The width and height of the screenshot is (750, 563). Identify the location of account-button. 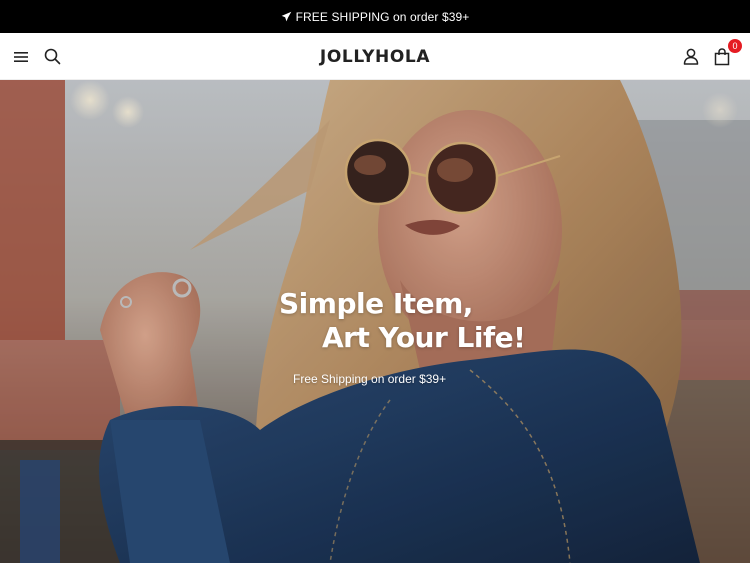
(691, 56).